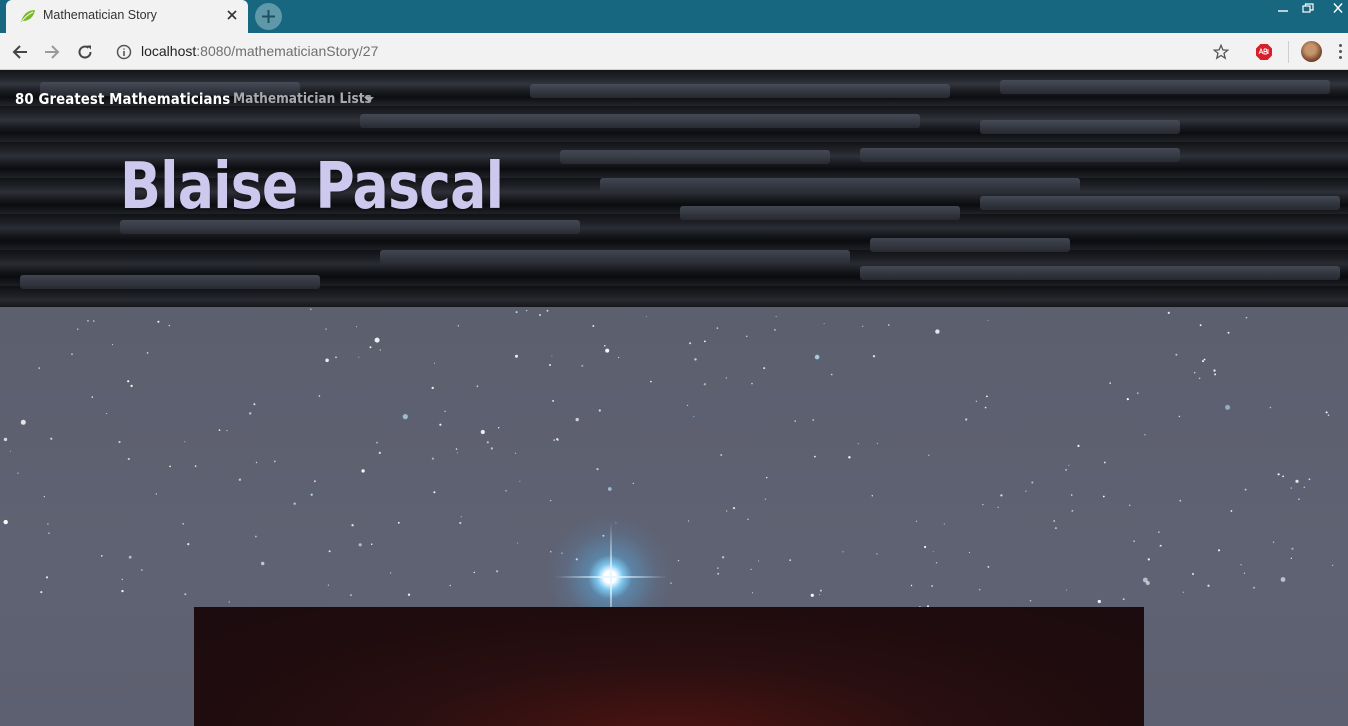 The height and width of the screenshot is (726, 1348). Describe the element at coordinates (1308, 8) in the screenshot. I see `restore-button` at that location.